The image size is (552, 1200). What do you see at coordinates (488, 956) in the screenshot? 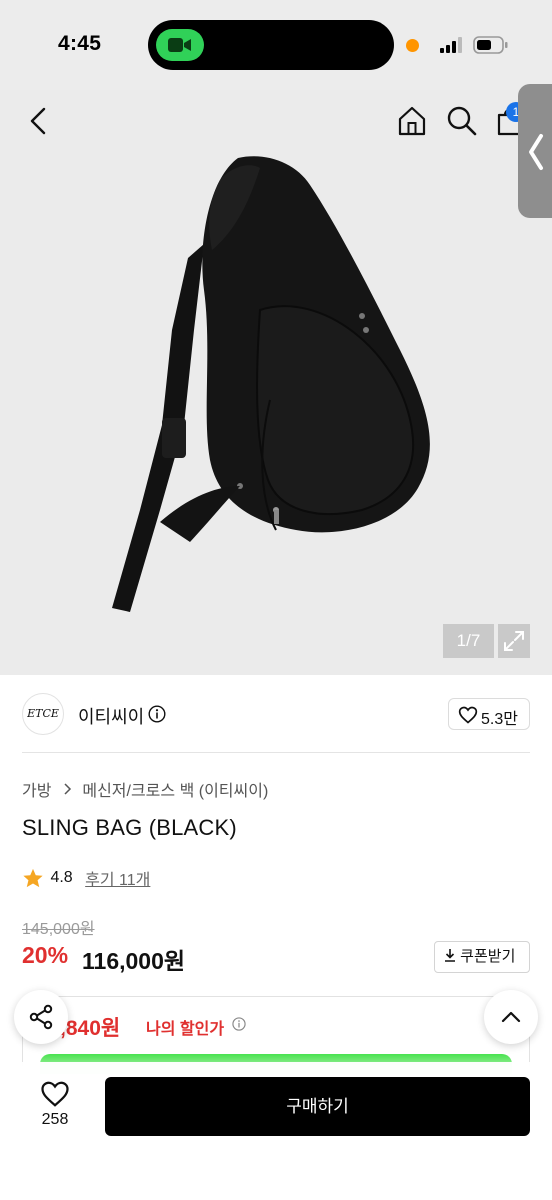
I see `coupon-label: 쿠폰받기` at bounding box center [488, 956].